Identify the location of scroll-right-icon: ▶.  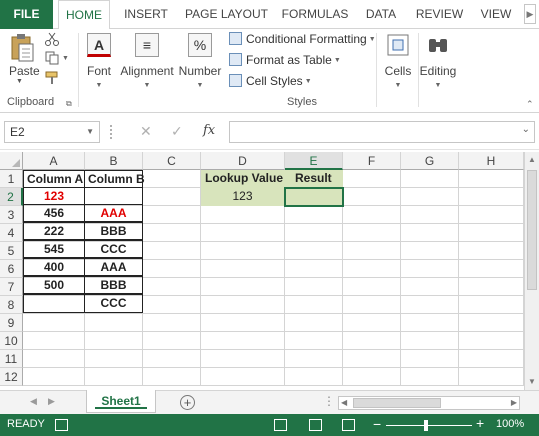
(514, 403).